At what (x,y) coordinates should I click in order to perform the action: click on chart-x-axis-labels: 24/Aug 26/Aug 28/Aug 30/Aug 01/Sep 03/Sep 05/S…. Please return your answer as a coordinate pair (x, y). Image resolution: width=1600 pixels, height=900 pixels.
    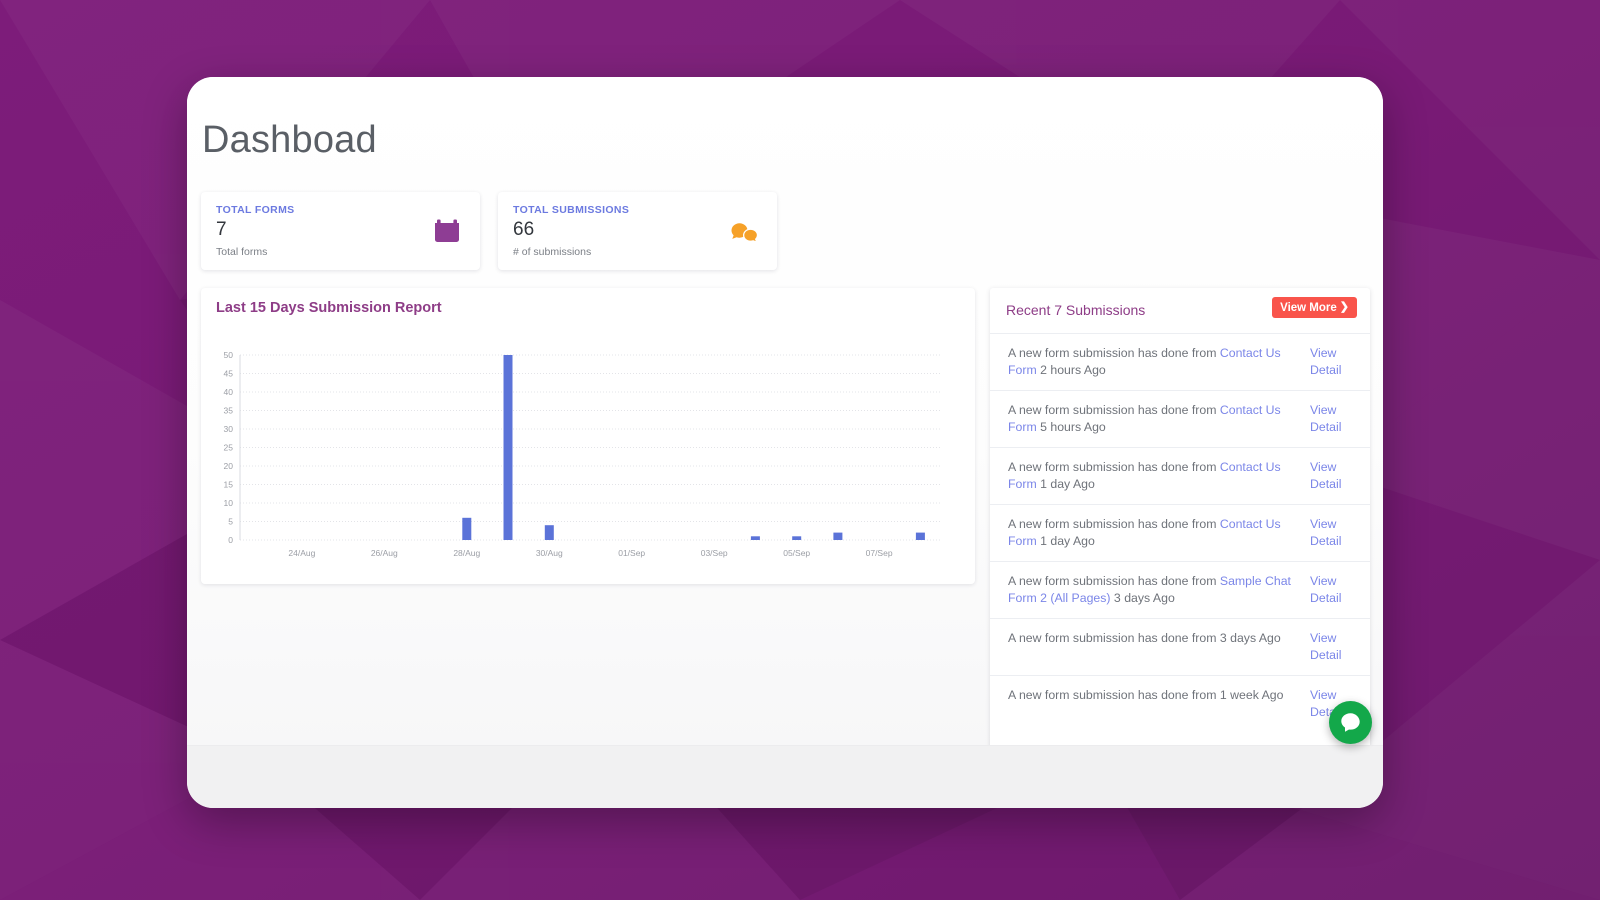
    Looking at the image, I should click on (590, 553).